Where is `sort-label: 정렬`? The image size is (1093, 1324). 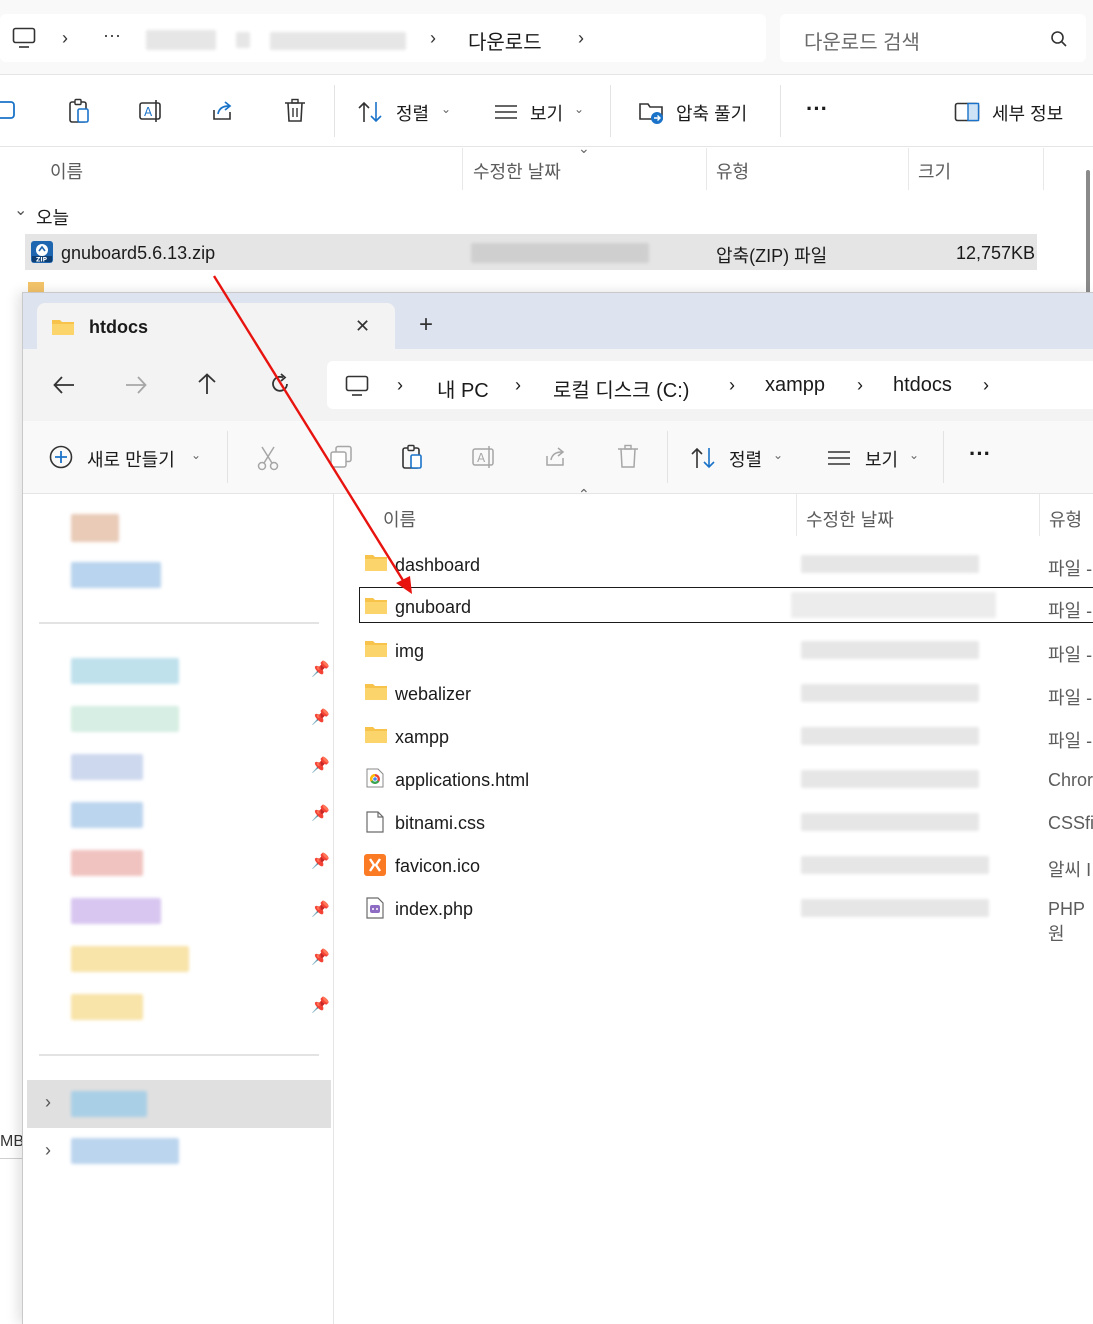 sort-label: 정렬 is located at coordinates (413, 114).